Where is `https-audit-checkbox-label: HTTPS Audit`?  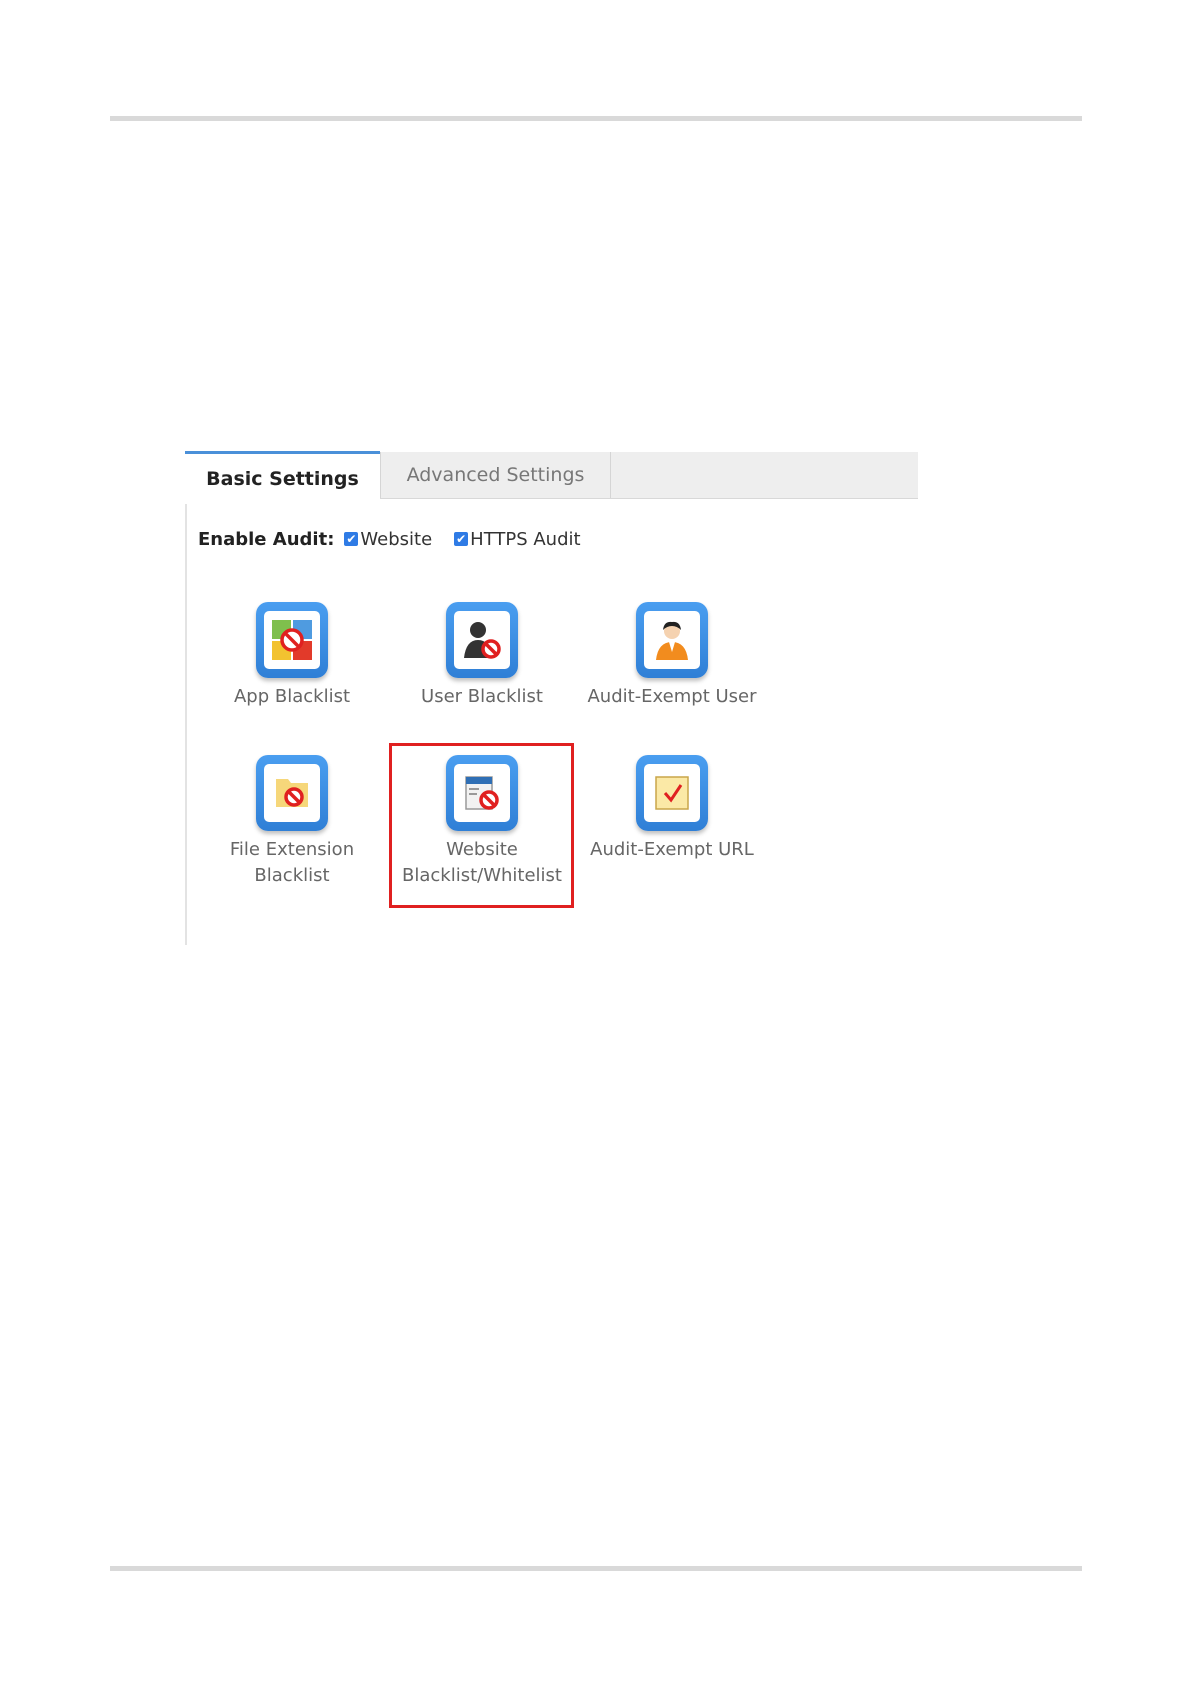
https-audit-checkbox-label: HTTPS Audit is located at coordinates (525, 539).